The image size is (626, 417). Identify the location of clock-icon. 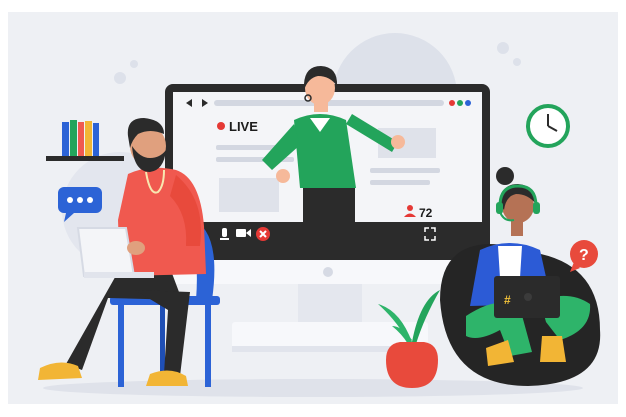
(548, 126).